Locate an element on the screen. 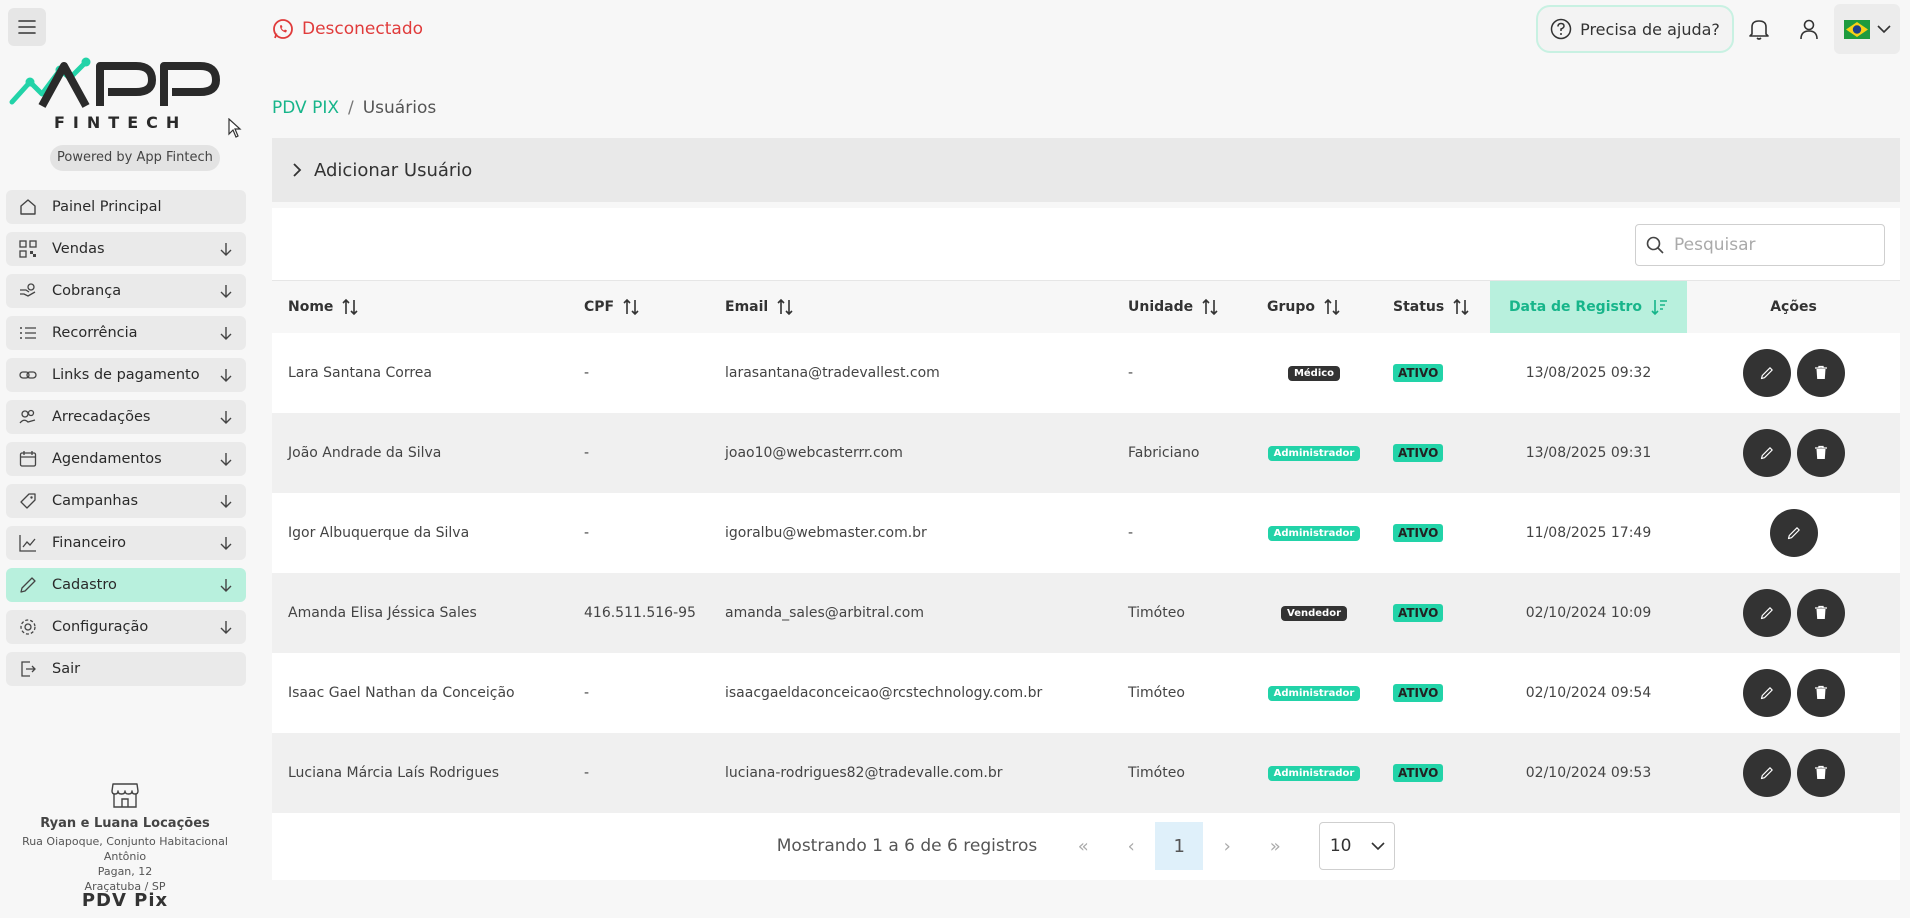 Image resolution: width=1910 pixels, height=918 pixels. cell-unidade: - is located at coordinates (1131, 372).